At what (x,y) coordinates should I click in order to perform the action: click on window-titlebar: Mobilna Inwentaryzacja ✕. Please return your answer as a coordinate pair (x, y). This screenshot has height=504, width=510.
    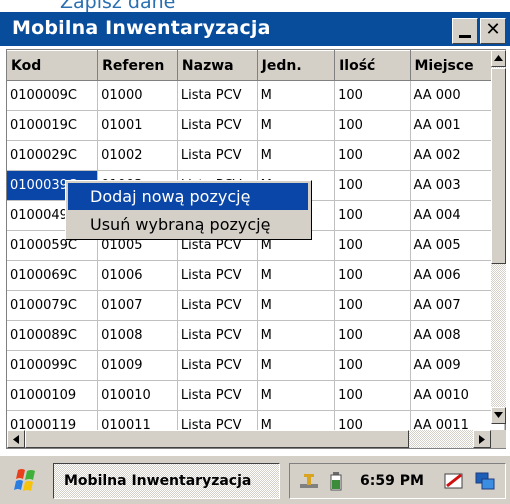
    Looking at the image, I should click on (255, 29).